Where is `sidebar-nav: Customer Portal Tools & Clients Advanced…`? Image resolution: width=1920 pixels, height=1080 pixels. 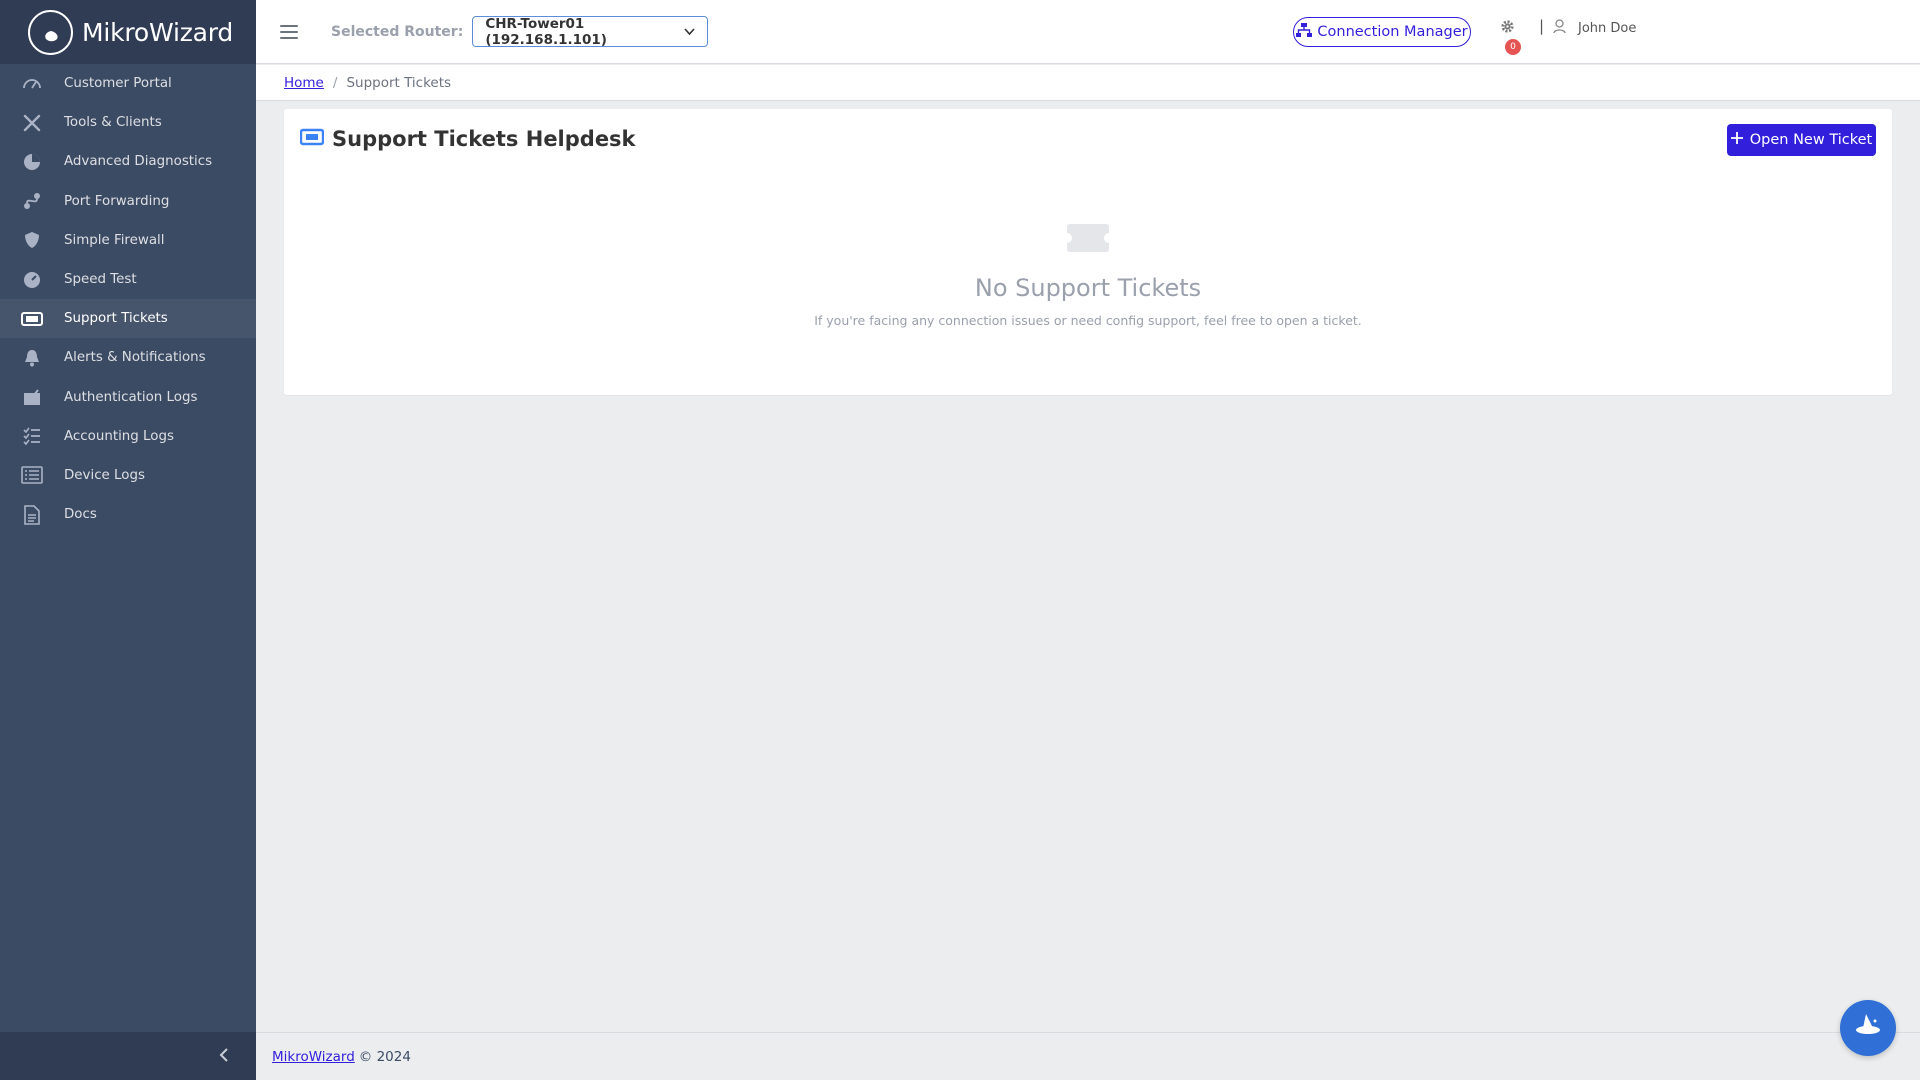
sidebar-nav: Customer Portal Tools & Clients Advanced… is located at coordinates (128, 299).